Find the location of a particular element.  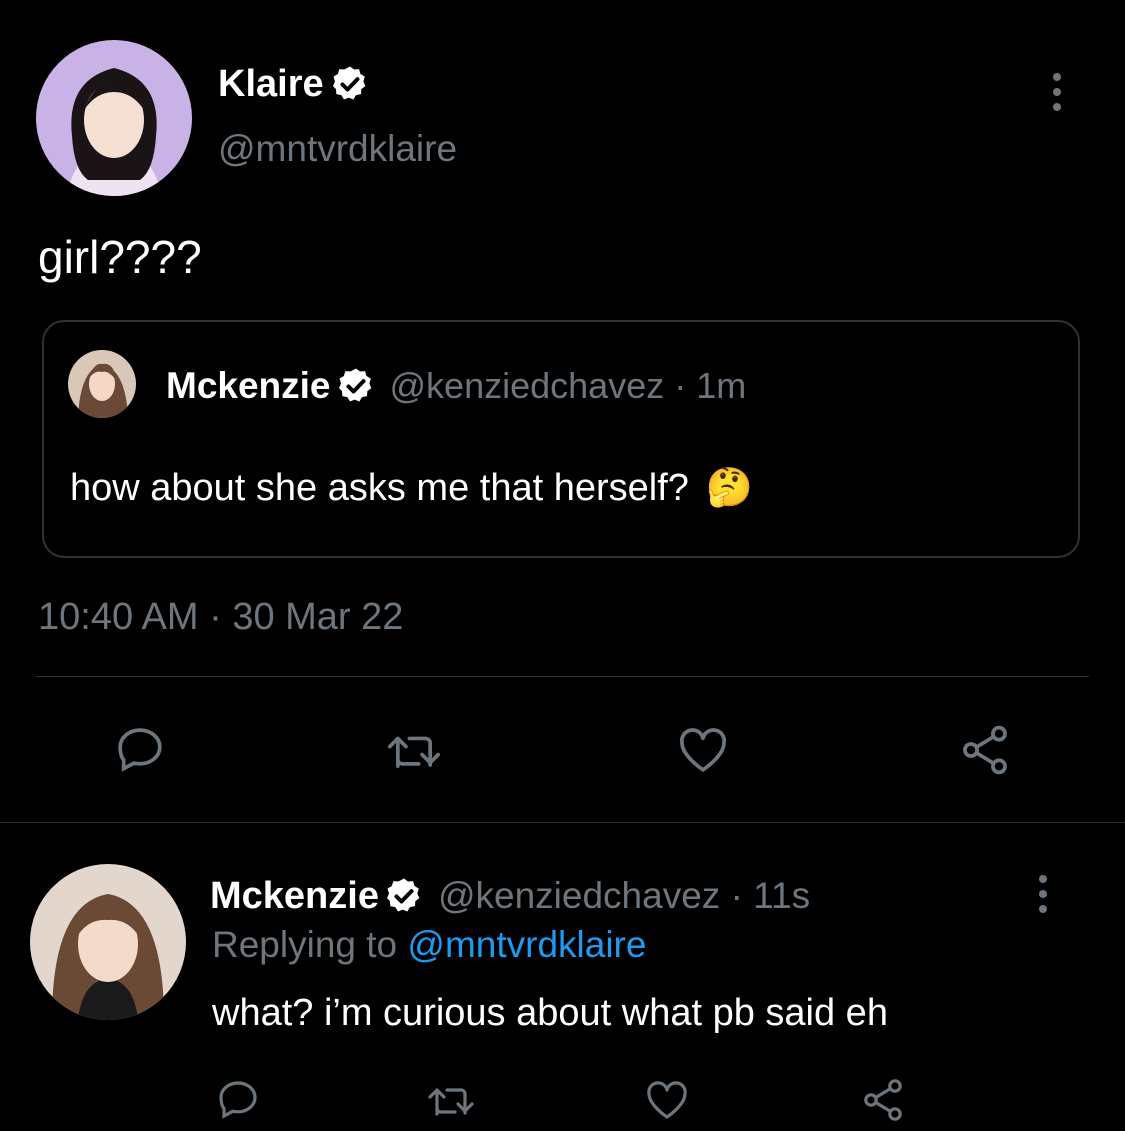

handle: @mntvrdklaire is located at coordinates (337, 149).